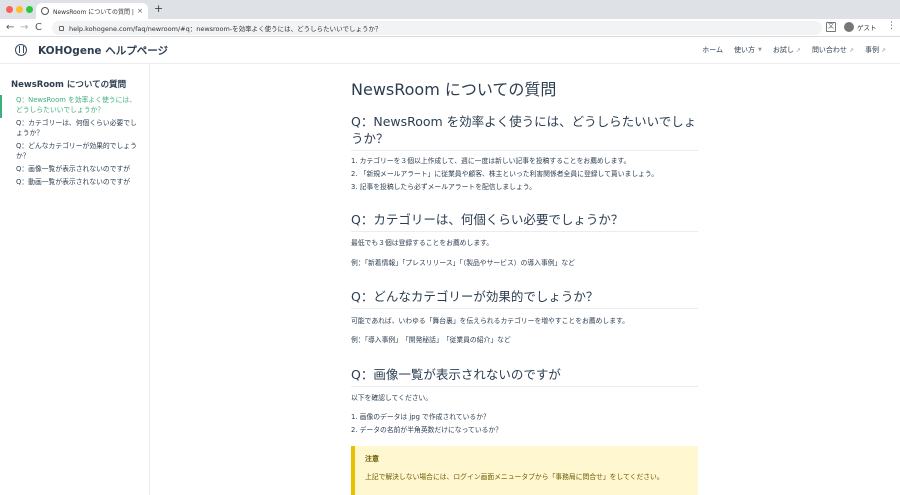  Describe the element at coordinates (849, 27) in the screenshot. I see `avatar` at that location.